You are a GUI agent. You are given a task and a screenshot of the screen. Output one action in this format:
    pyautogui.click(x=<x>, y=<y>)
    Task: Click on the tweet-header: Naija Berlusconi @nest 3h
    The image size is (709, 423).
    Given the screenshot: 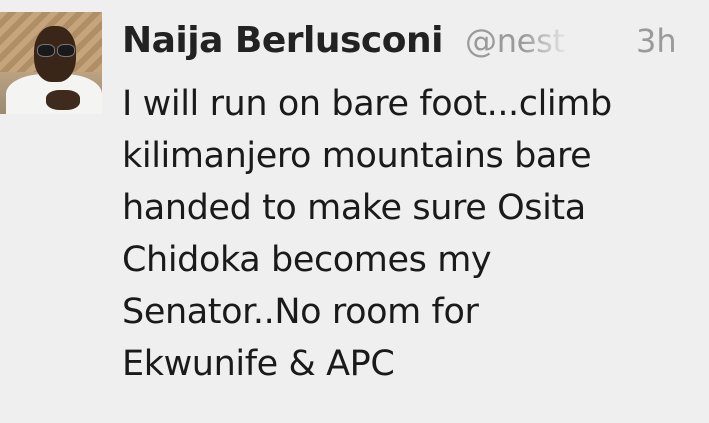 What is the action you would take?
    pyautogui.click(x=409, y=44)
    